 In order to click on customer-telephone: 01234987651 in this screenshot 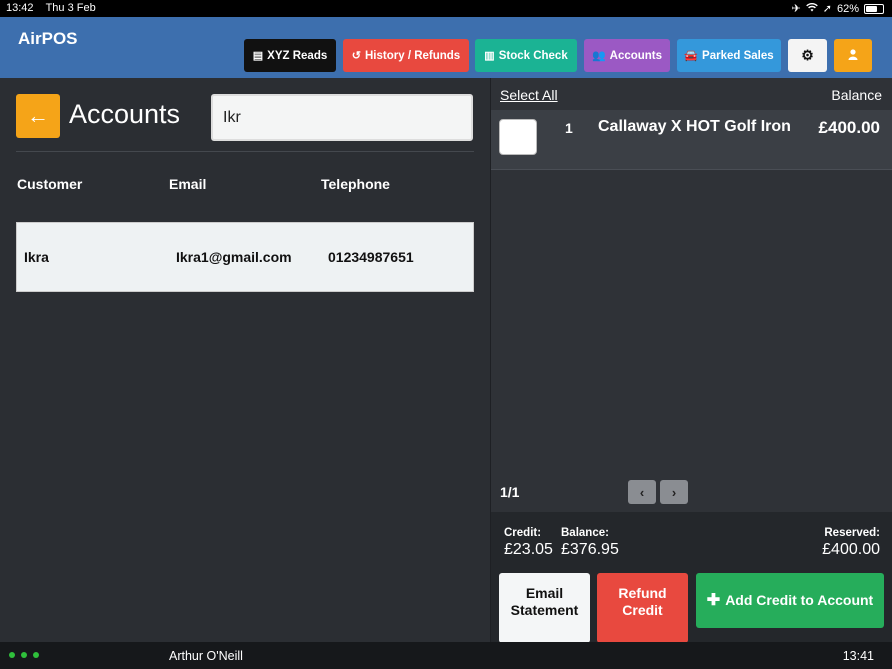, I will do `click(371, 257)`.